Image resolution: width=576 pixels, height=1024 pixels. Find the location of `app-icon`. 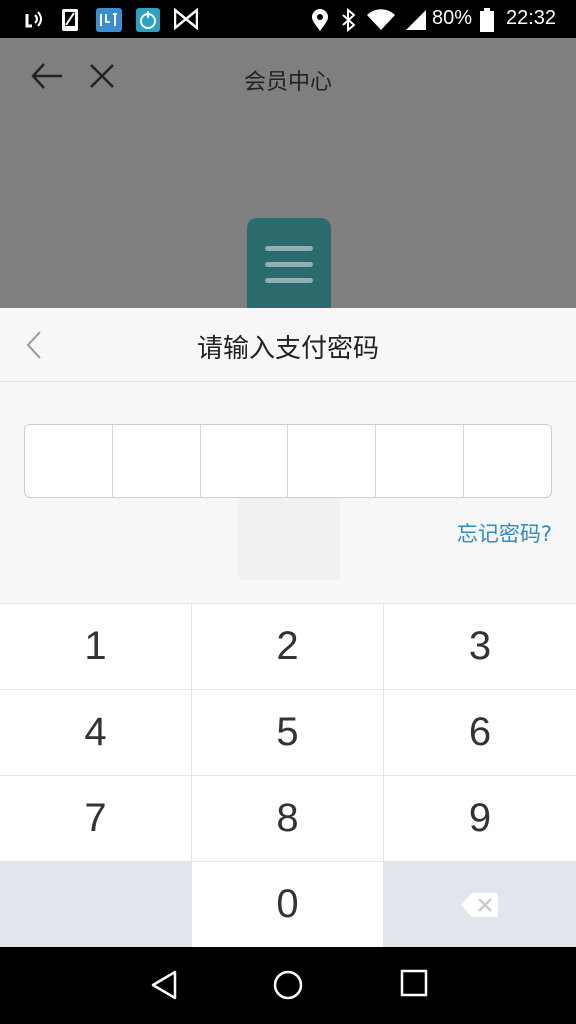

app-icon is located at coordinates (109, 20).